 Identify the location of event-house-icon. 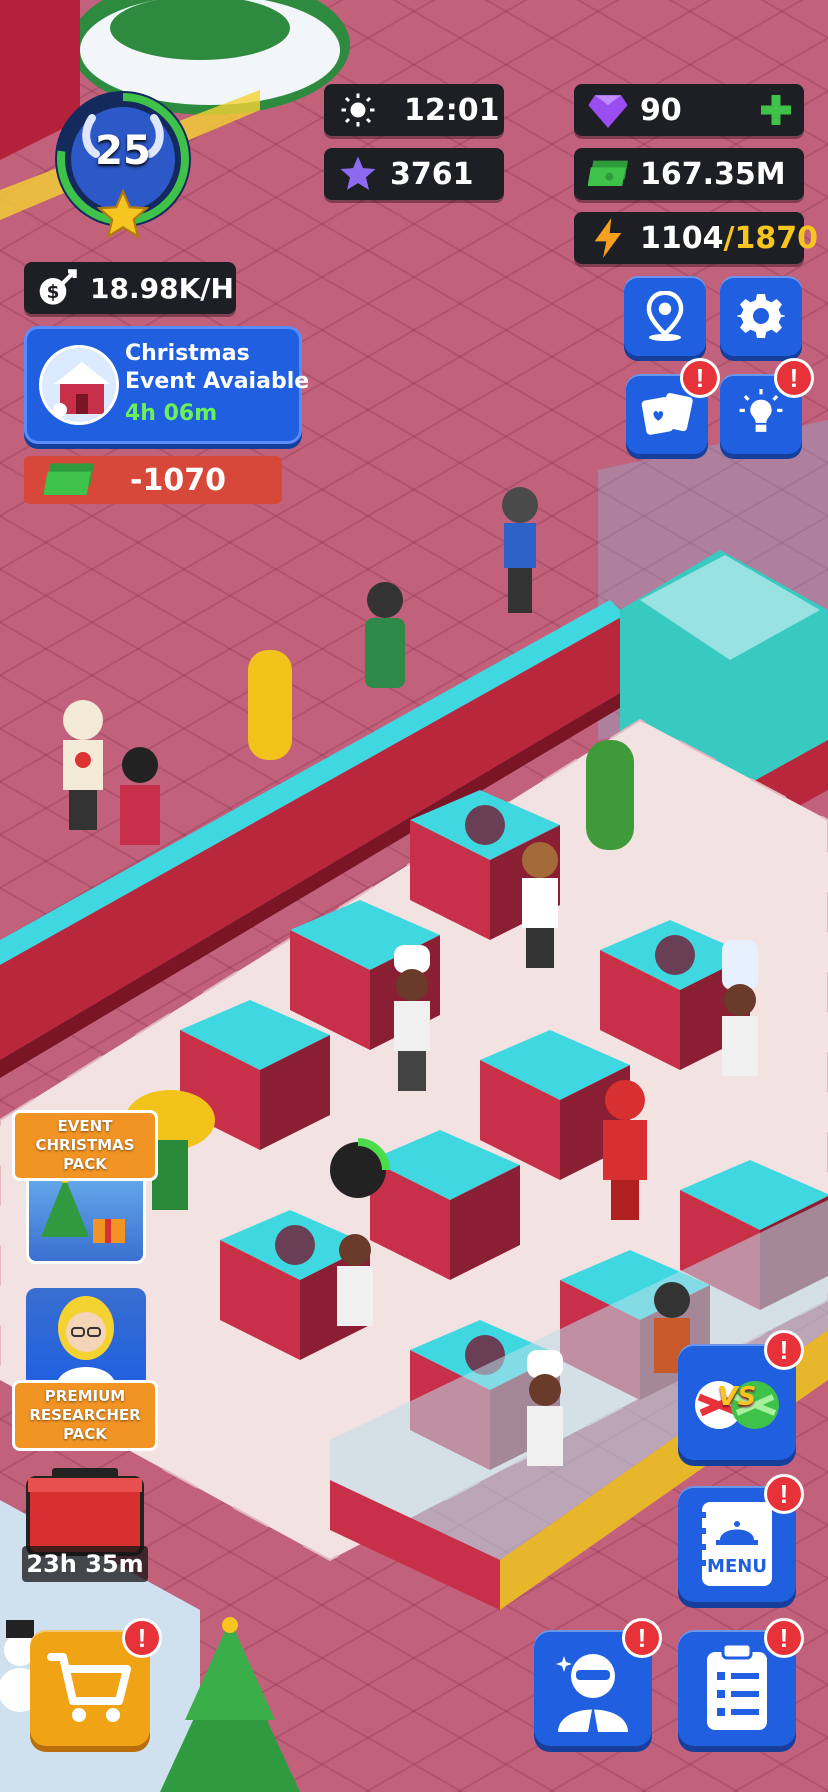
(79, 385).